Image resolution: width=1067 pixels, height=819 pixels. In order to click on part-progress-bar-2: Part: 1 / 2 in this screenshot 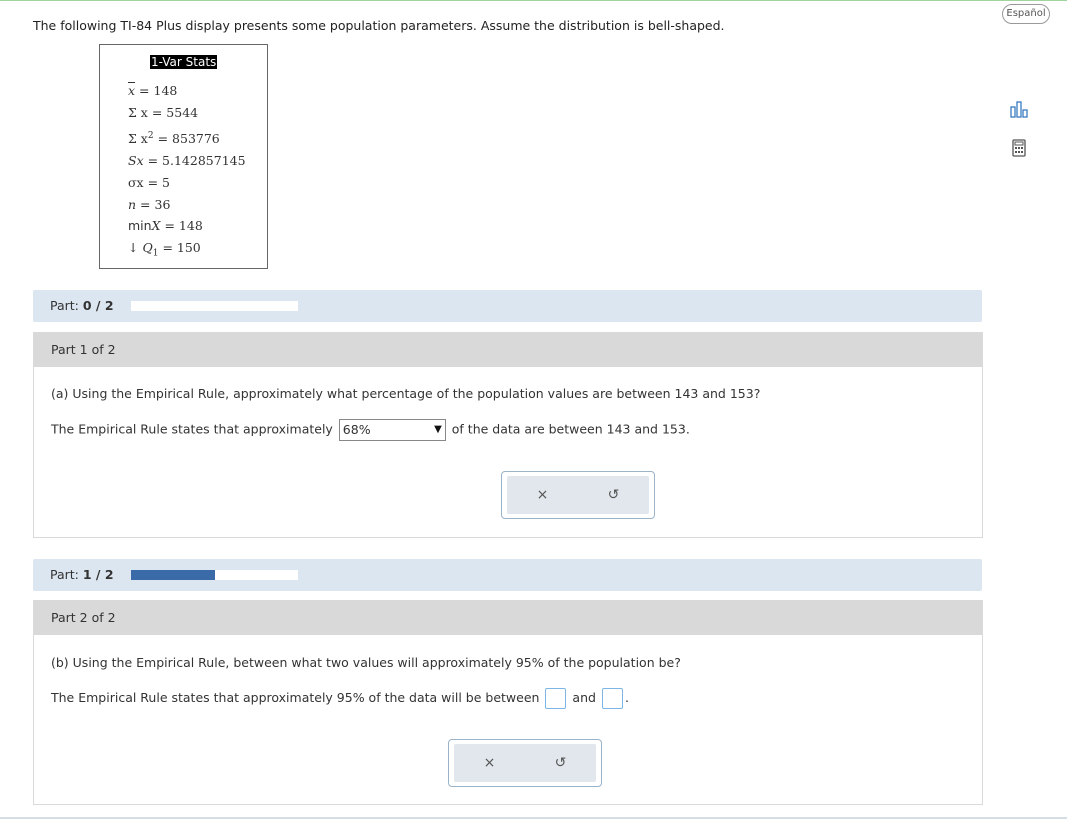, I will do `click(507, 575)`.